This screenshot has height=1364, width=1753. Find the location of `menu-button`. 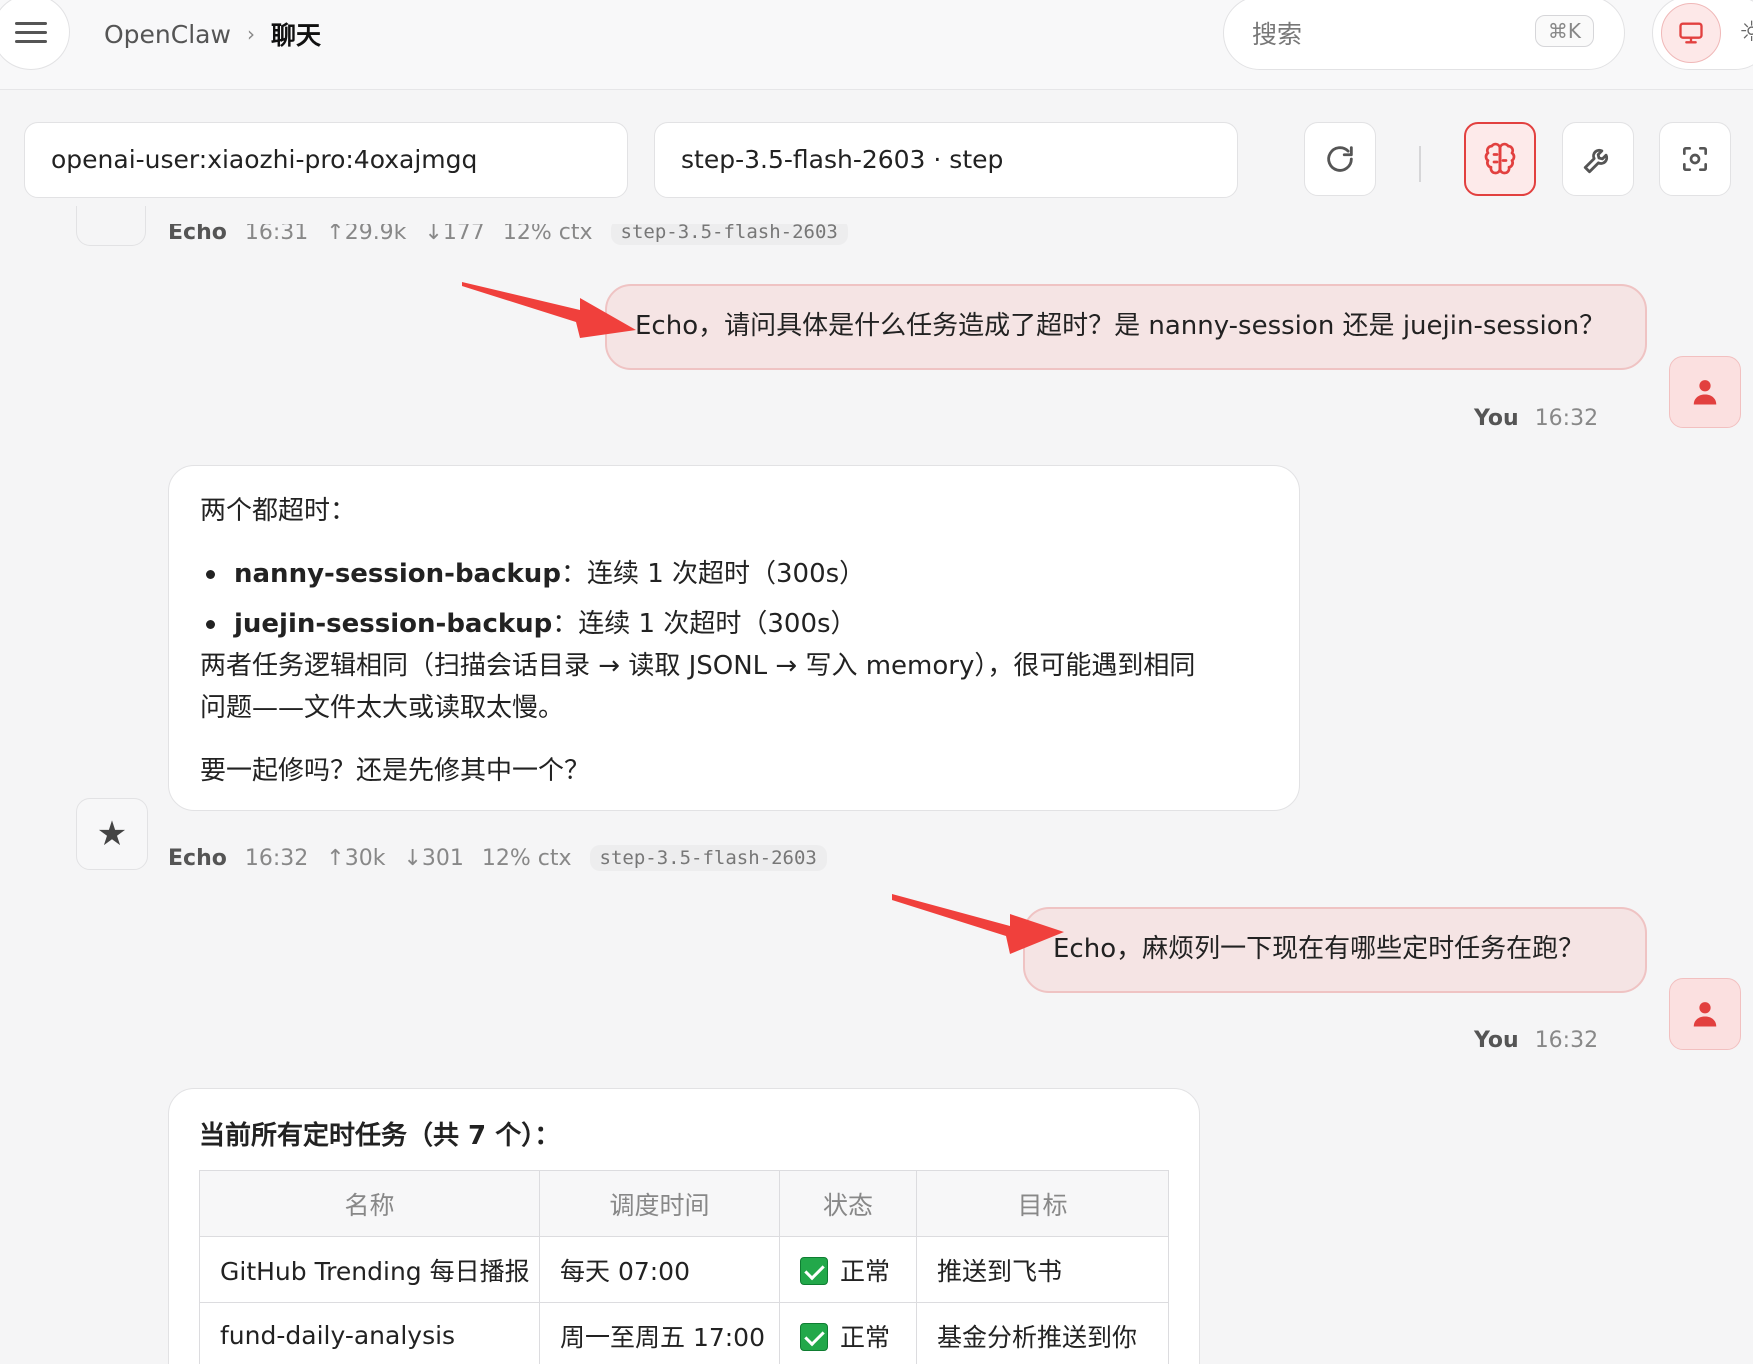

menu-button is located at coordinates (35, 35).